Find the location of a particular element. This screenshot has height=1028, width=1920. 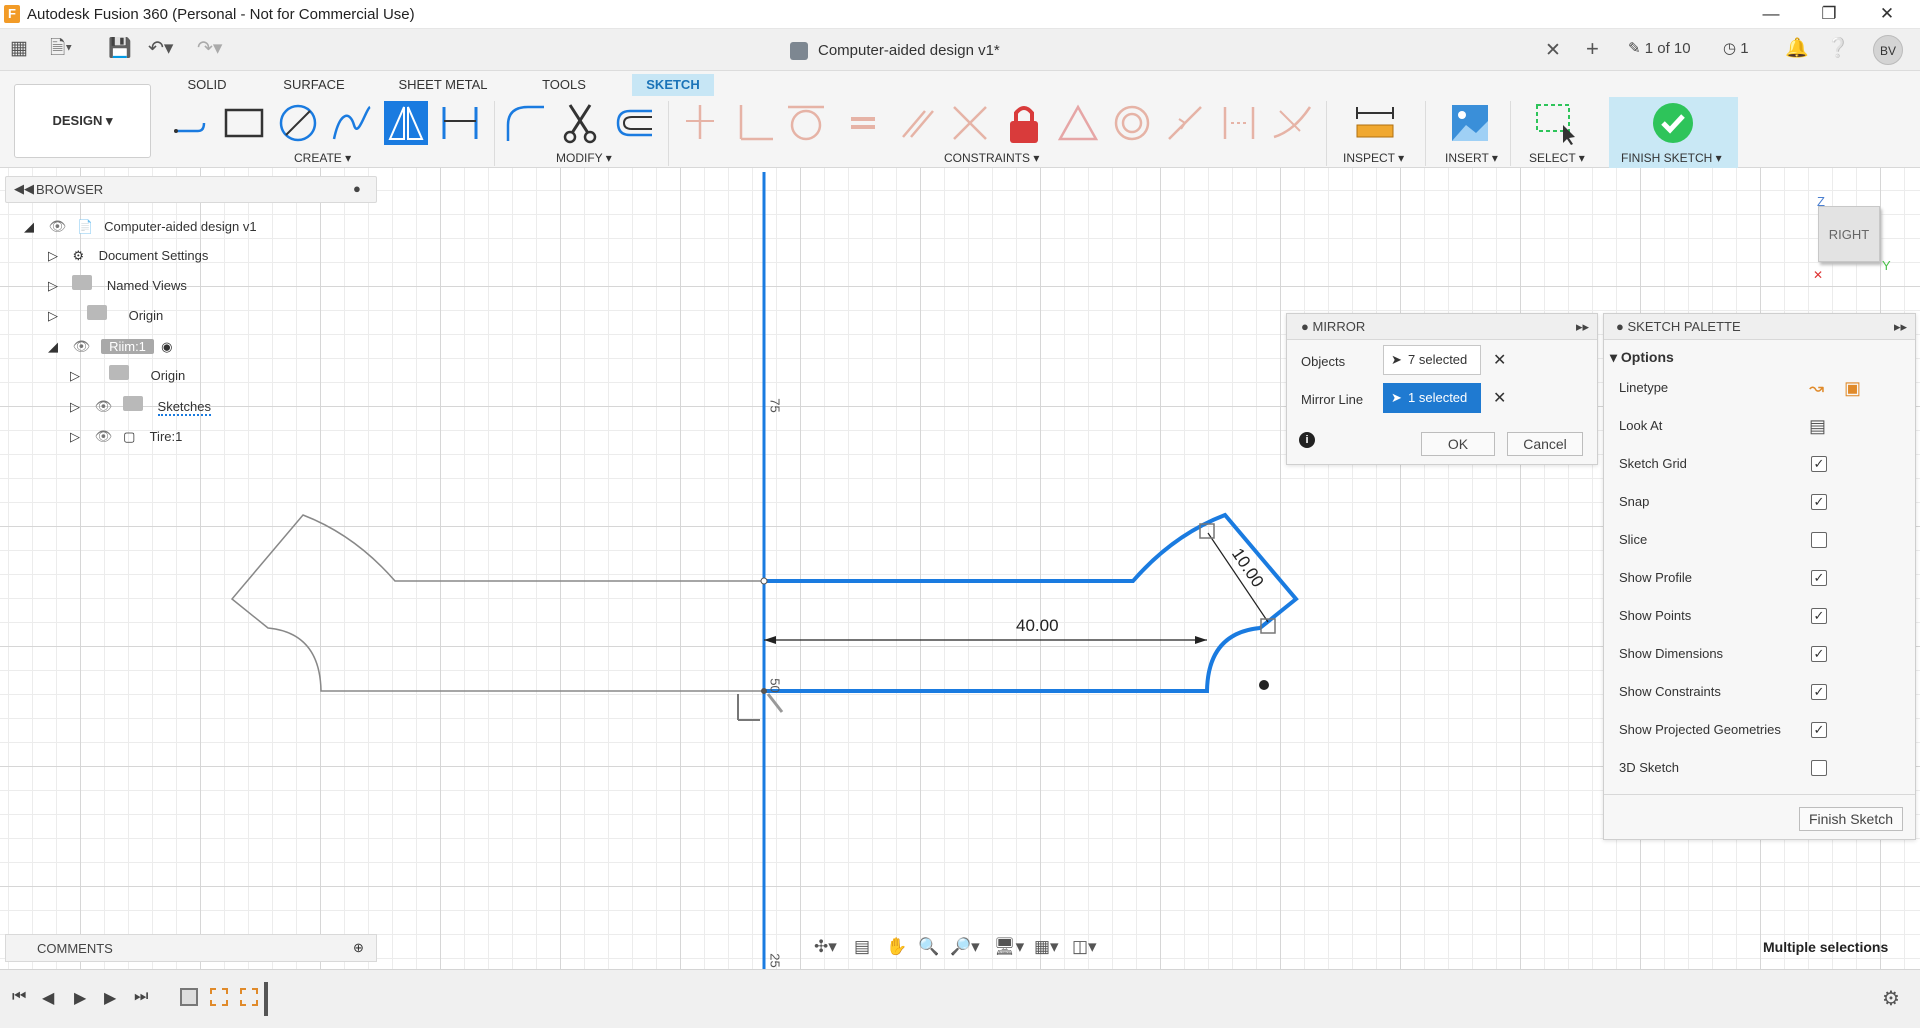

play-icon: ▶ is located at coordinates (80, 998).